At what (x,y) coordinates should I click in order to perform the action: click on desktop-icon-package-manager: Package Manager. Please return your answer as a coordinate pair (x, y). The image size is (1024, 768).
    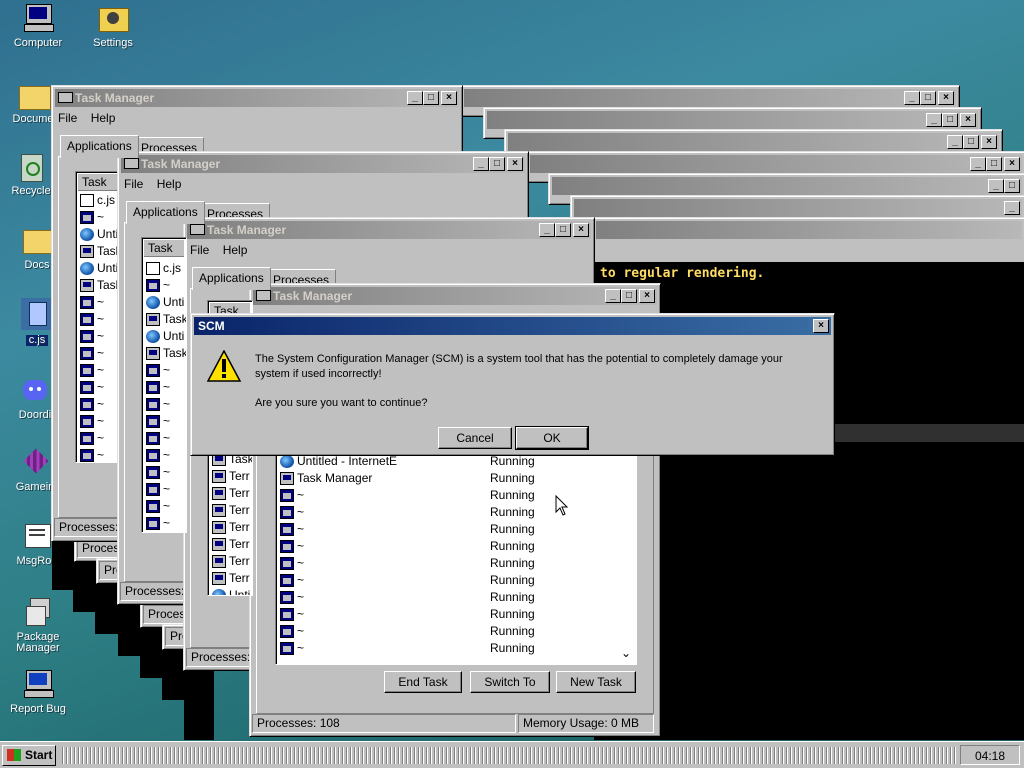
    Looking at the image, I should click on (38, 625).